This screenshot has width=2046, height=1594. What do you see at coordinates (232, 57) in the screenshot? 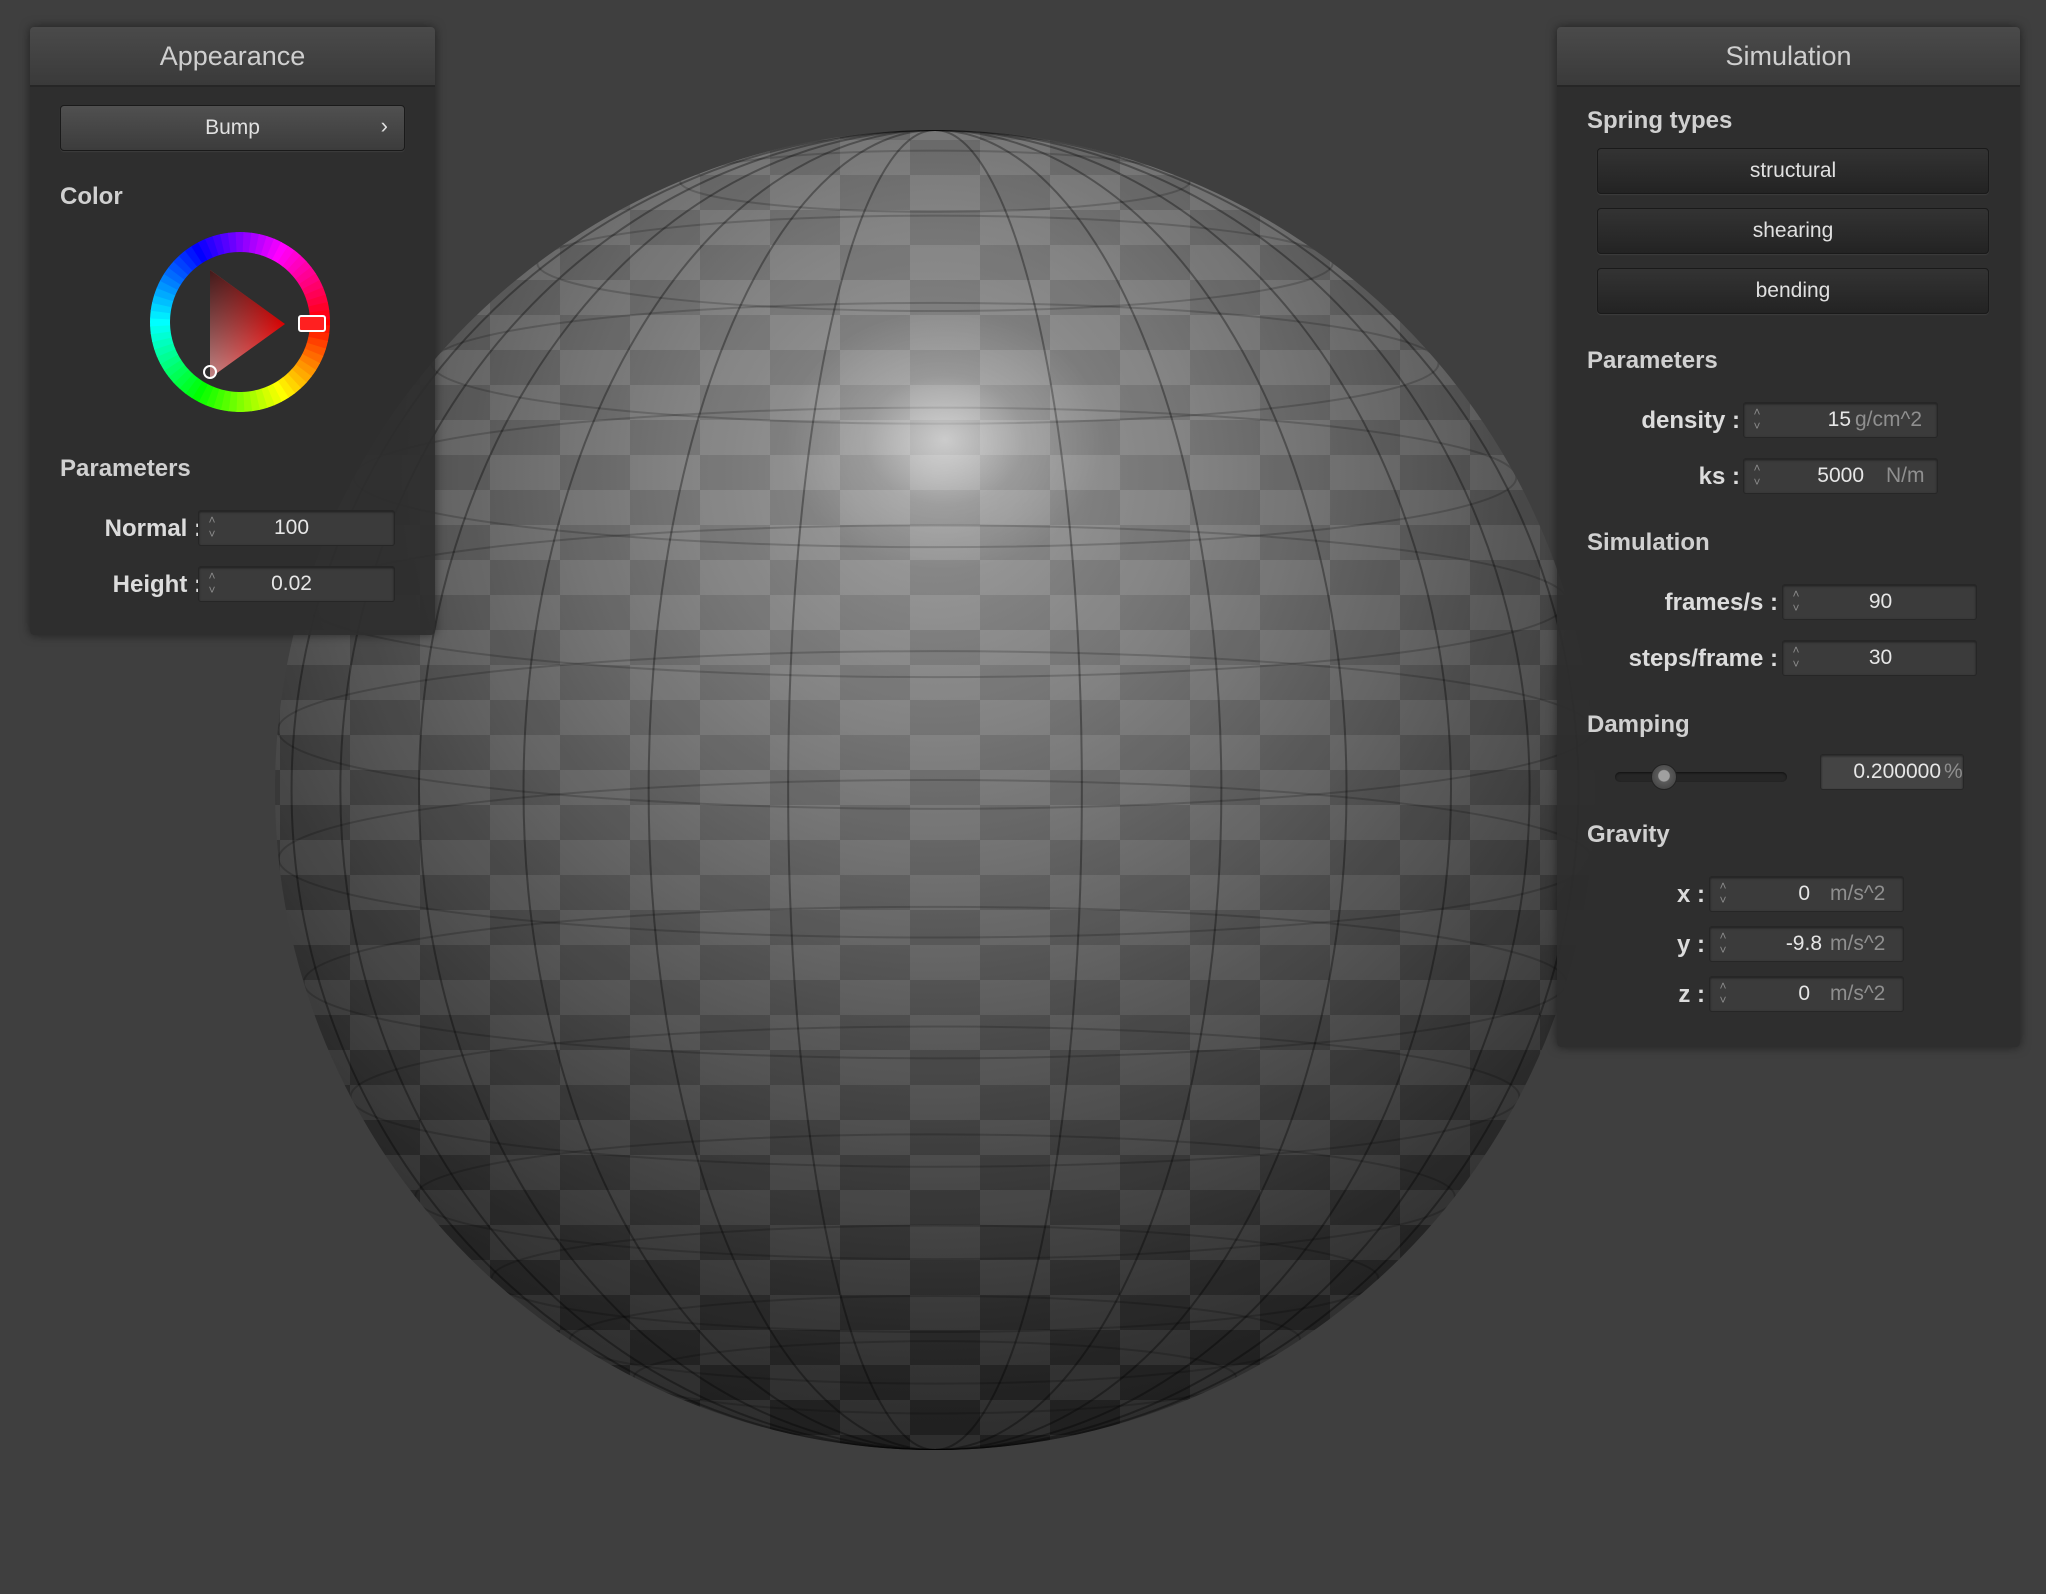
I see `appearance-panel-title: Appearance` at bounding box center [232, 57].